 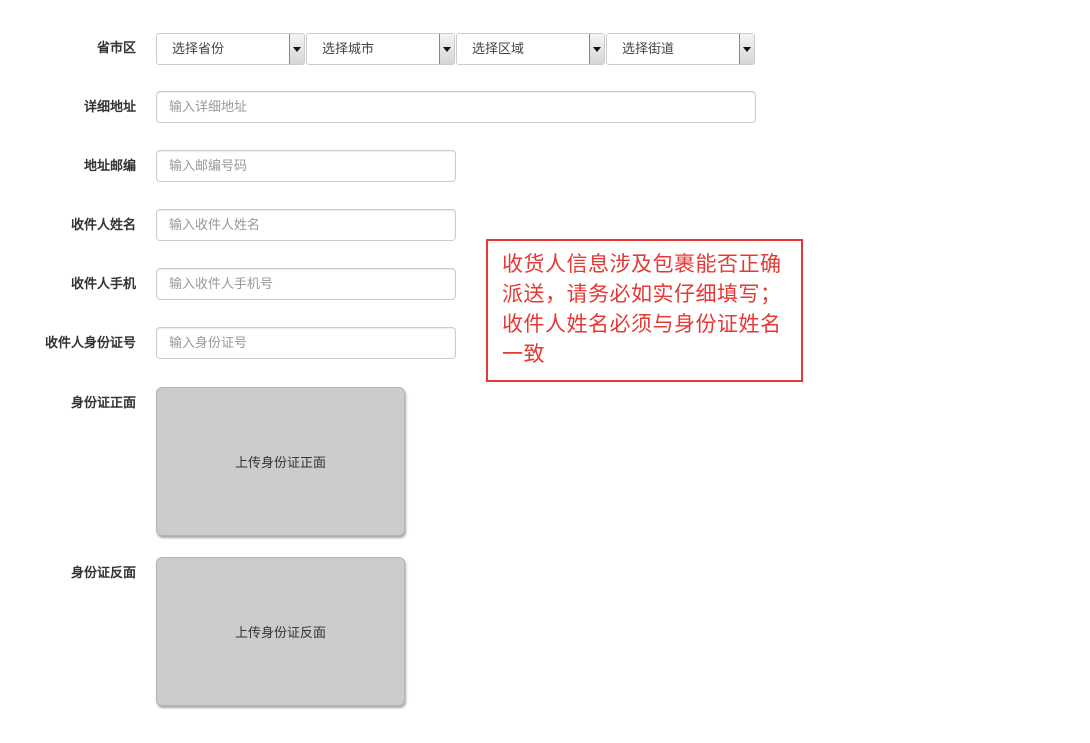 I want to click on id-front-label: 身份证正面, so click(x=103, y=403).